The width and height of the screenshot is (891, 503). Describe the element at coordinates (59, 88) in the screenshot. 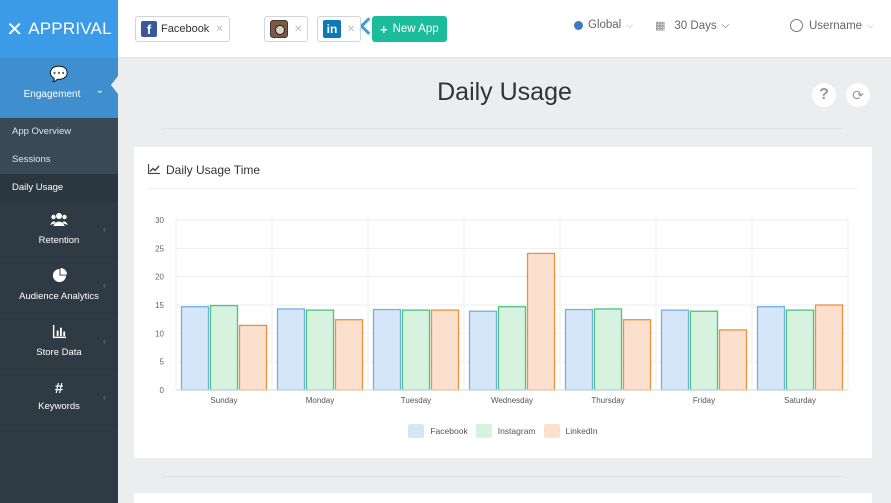

I see `sidebar-item-engagement: 💬 Engagement ⌄` at that location.